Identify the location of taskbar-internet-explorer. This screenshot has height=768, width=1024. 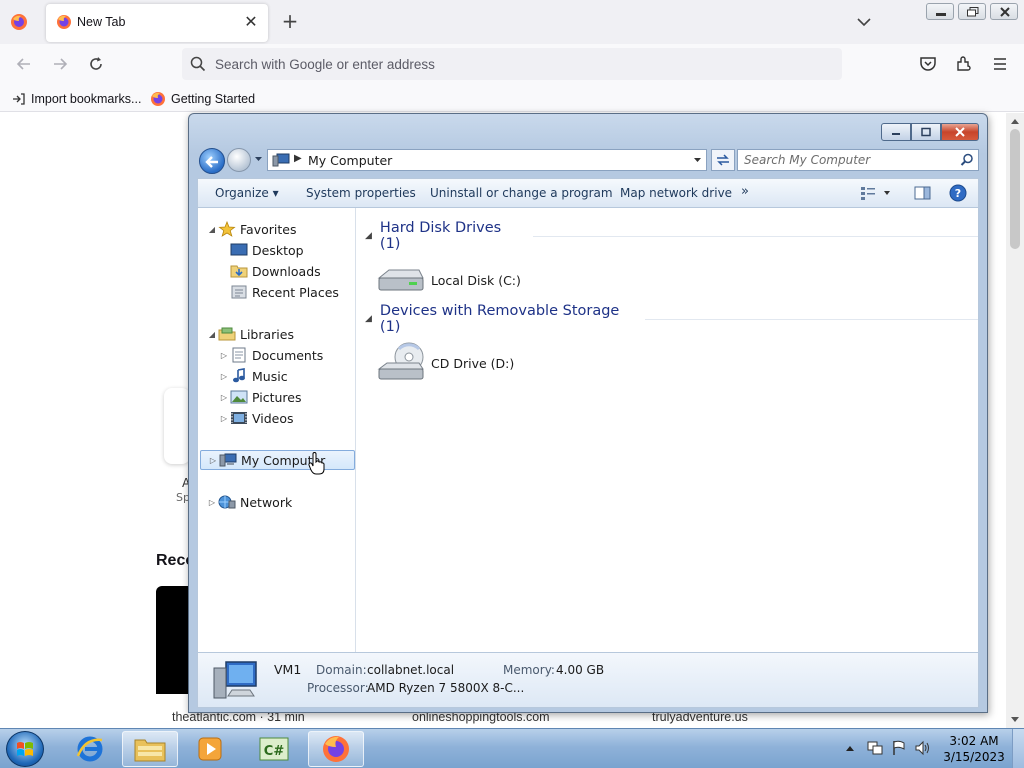
(90, 749).